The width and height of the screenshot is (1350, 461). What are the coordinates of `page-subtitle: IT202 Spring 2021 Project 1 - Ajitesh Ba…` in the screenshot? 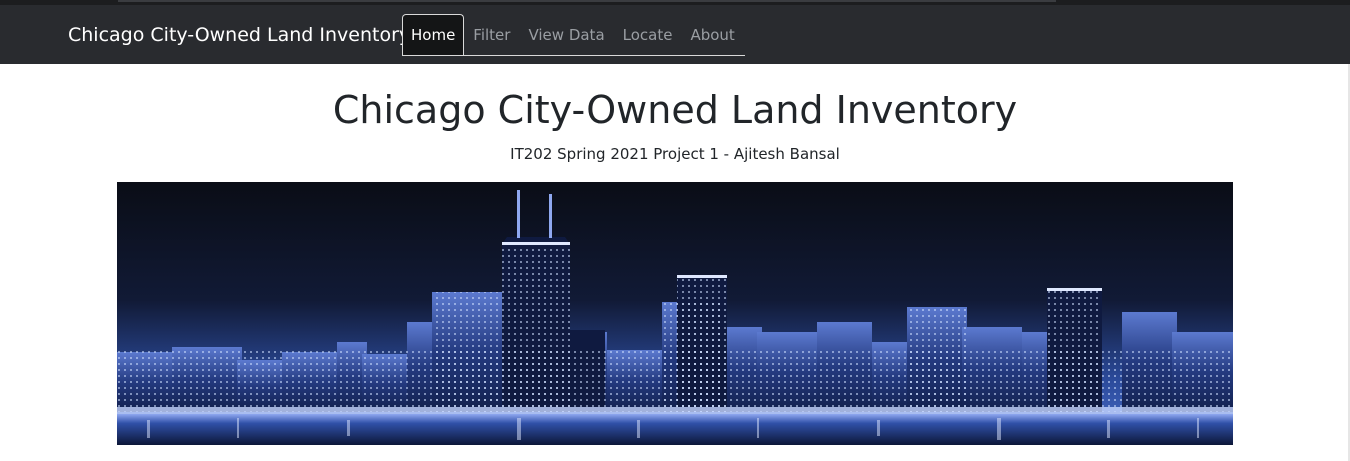 It's located at (675, 154).